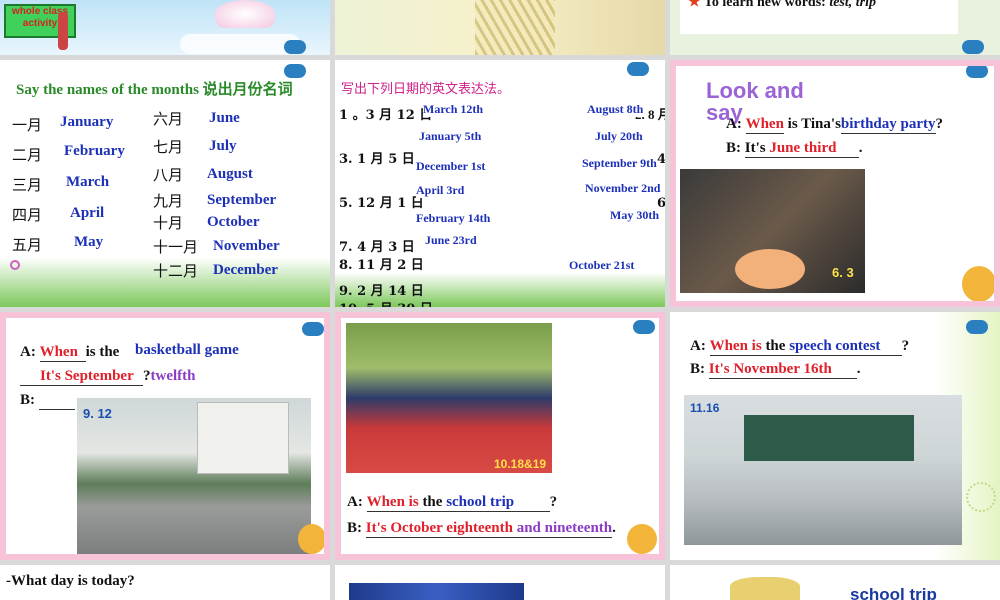 This screenshot has height=600, width=1000. I want to click on month-en: November, so click(246, 246).